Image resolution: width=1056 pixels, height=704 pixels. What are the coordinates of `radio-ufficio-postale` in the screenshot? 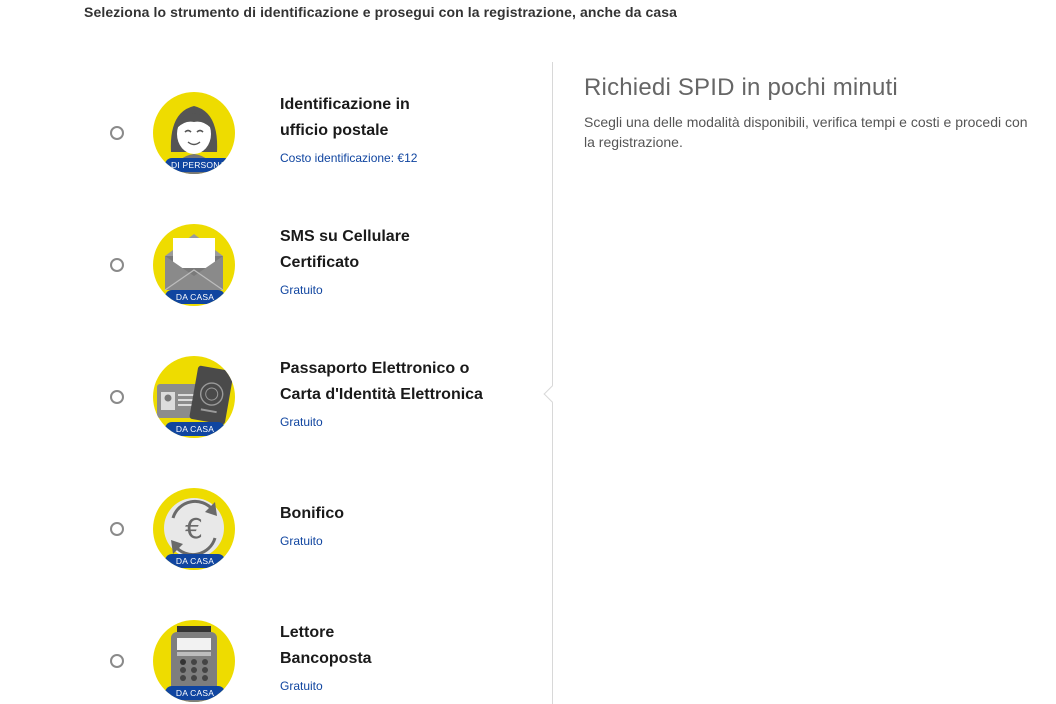 It's located at (117, 133).